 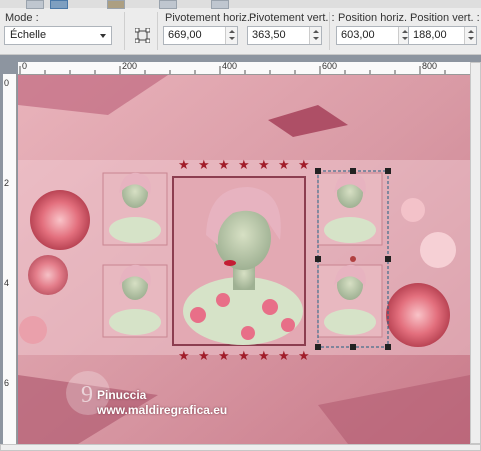 I want to click on pos-h-label: Position horiz. :, so click(x=376, y=18).